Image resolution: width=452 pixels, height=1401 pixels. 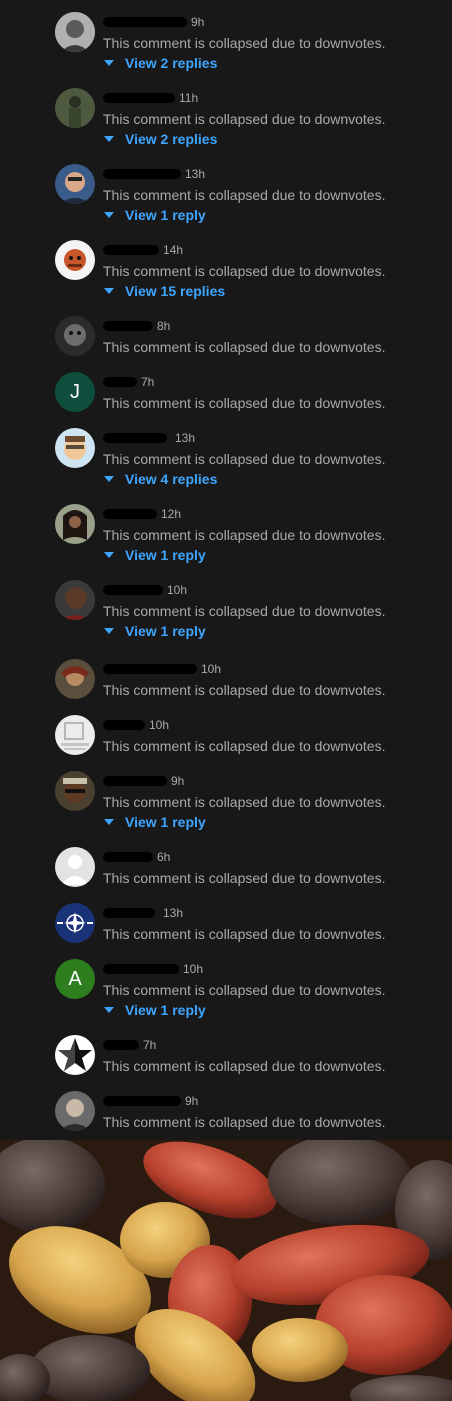 What do you see at coordinates (171, 514) in the screenshot?
I see `comment-time: 12h` at bounding box center [171, 514].